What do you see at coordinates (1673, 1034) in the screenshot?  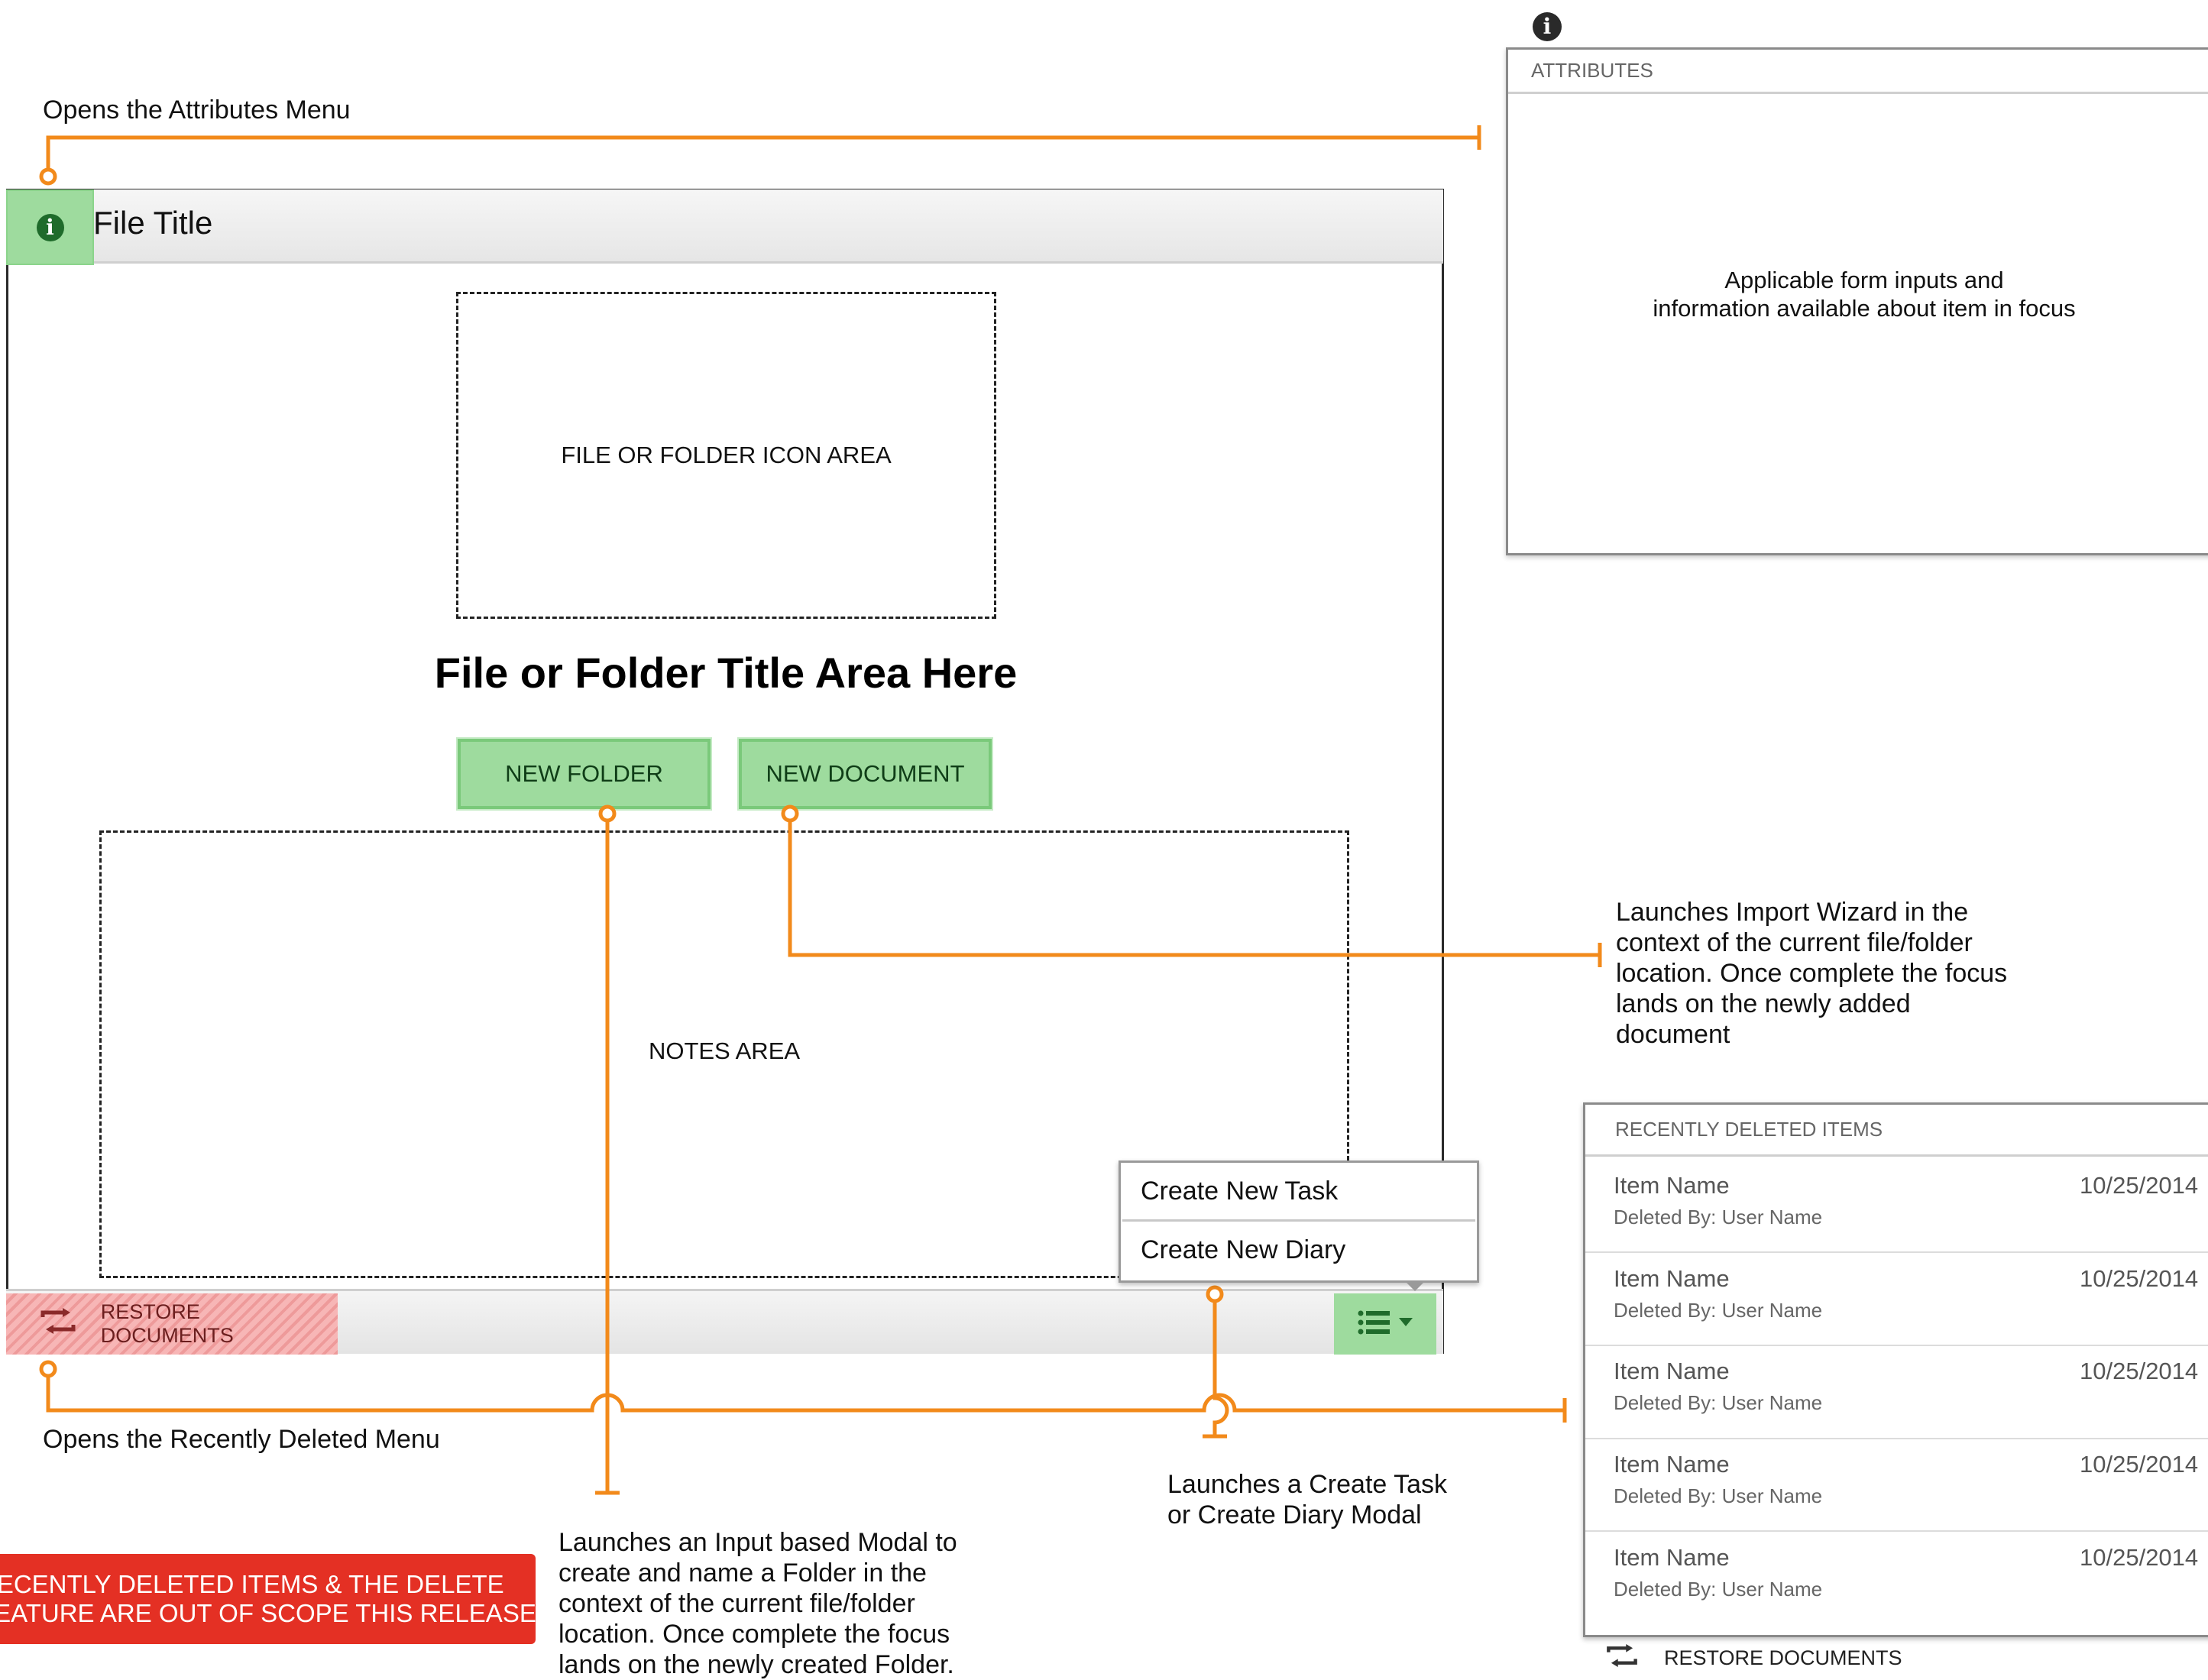 I see `annotation-line: document` at bounding box center [1673, 1034].